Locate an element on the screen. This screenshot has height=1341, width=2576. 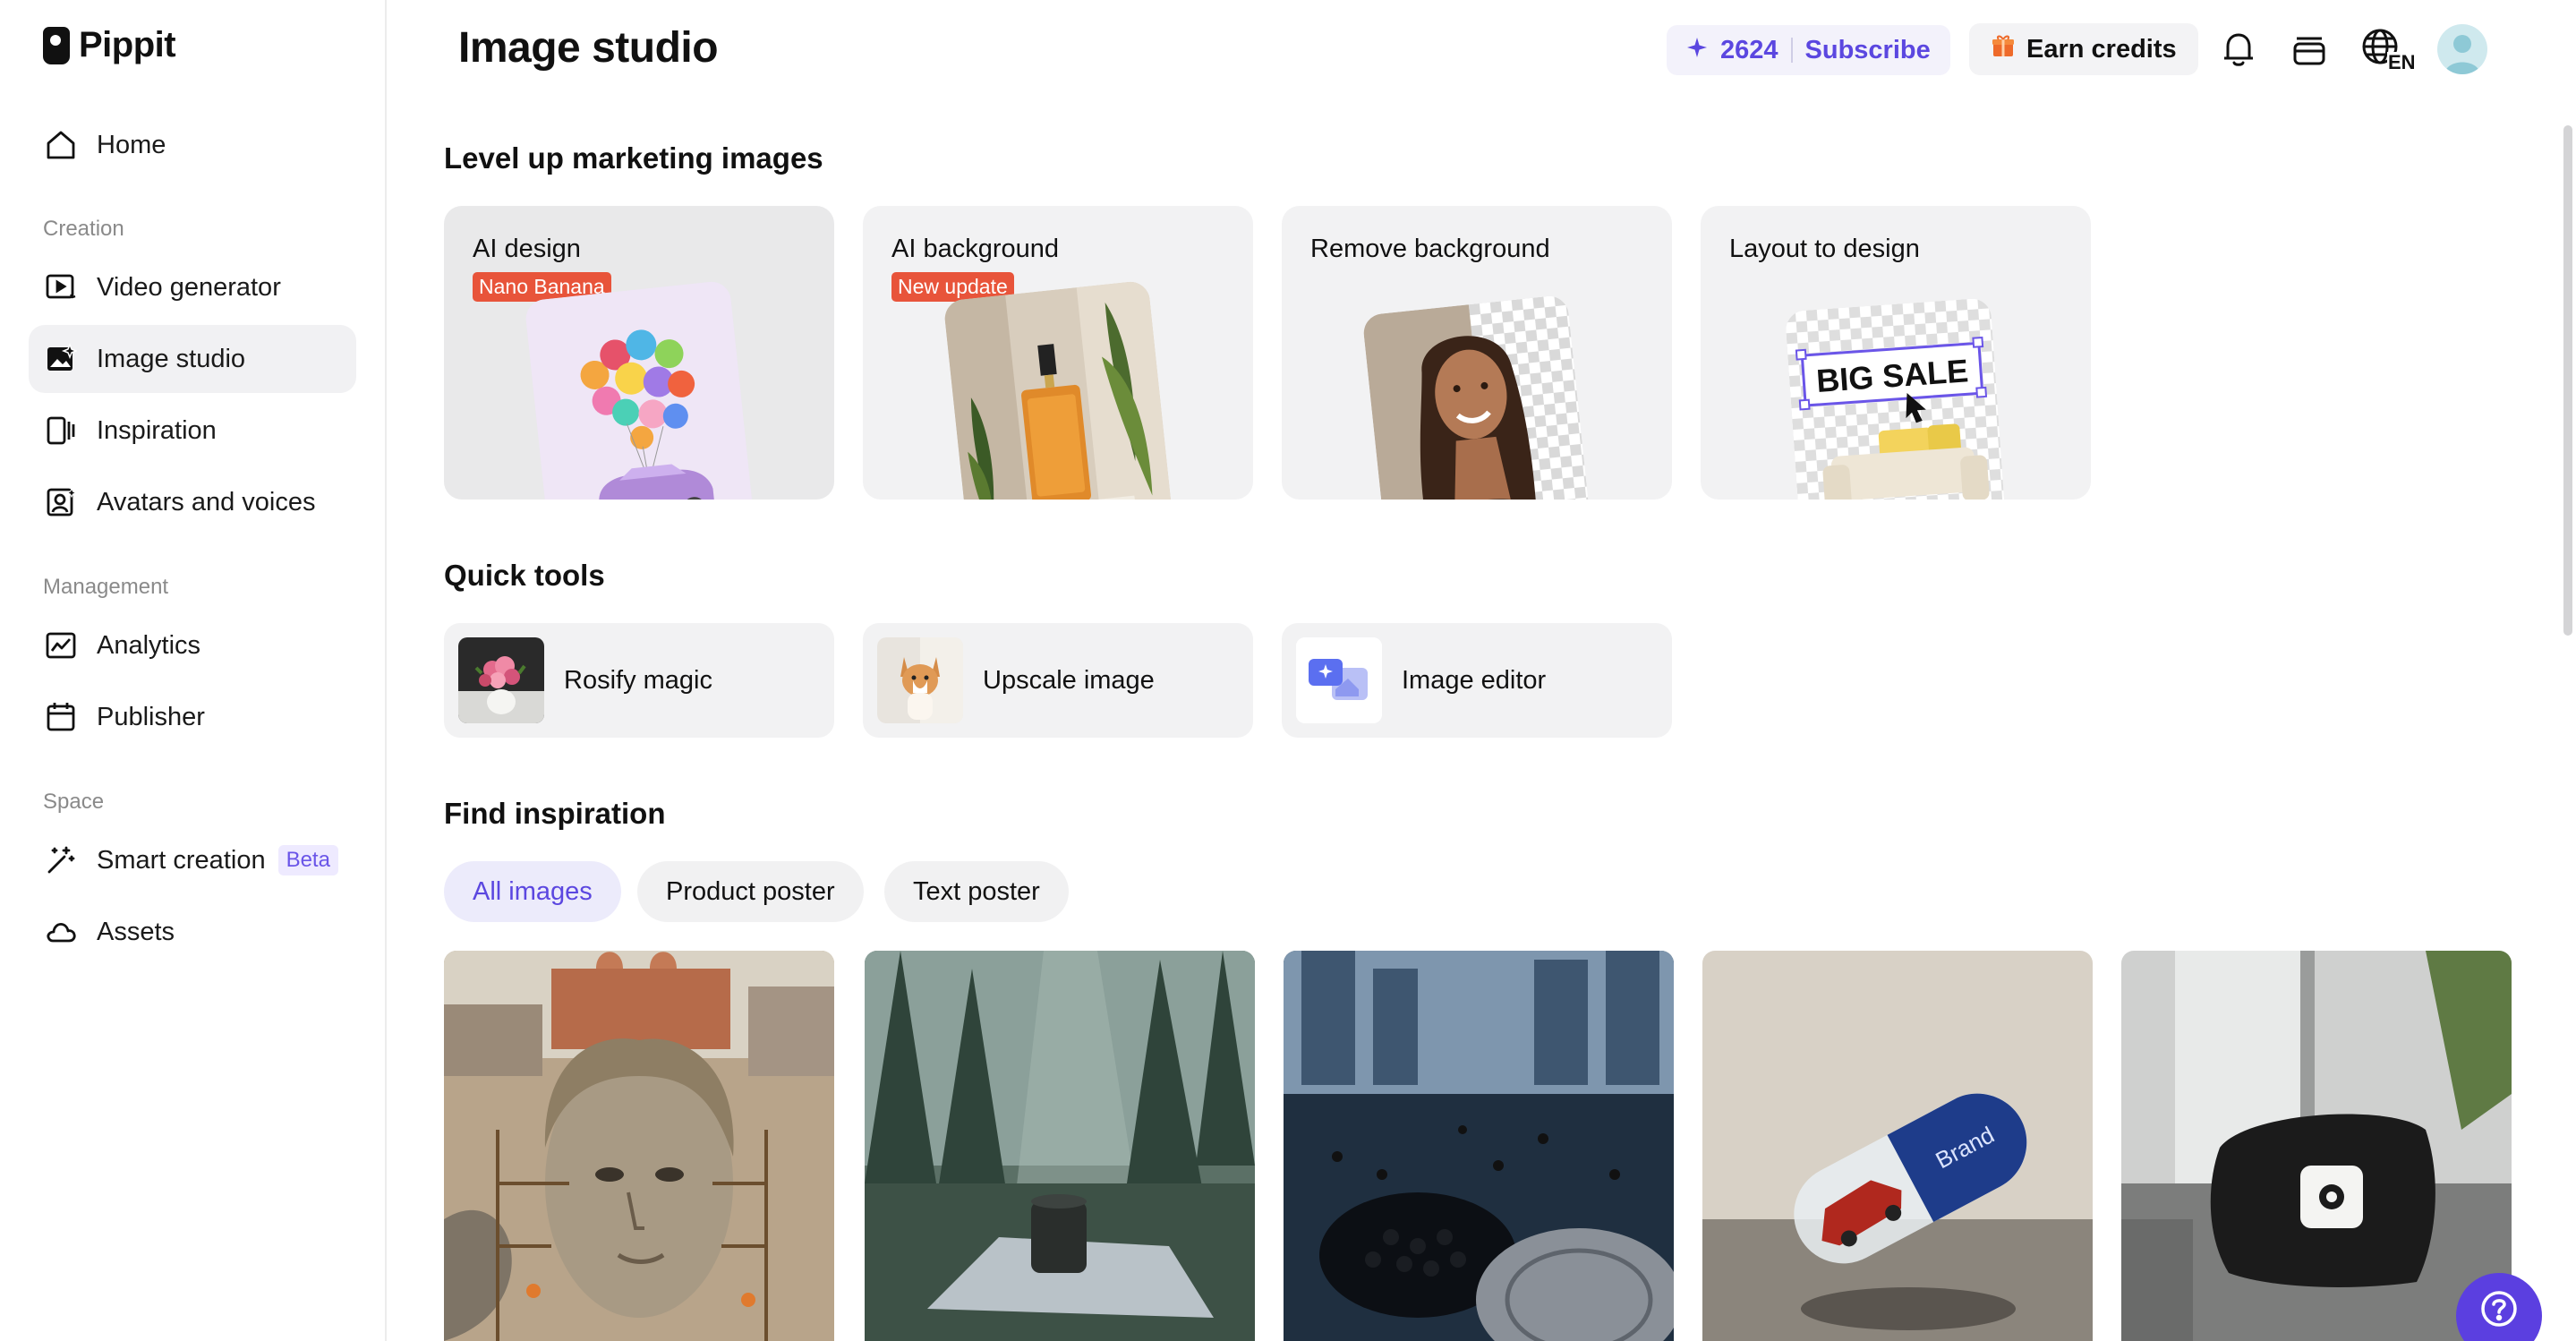
gallery-image-forest-product is located at coordinates (1060, 1146).